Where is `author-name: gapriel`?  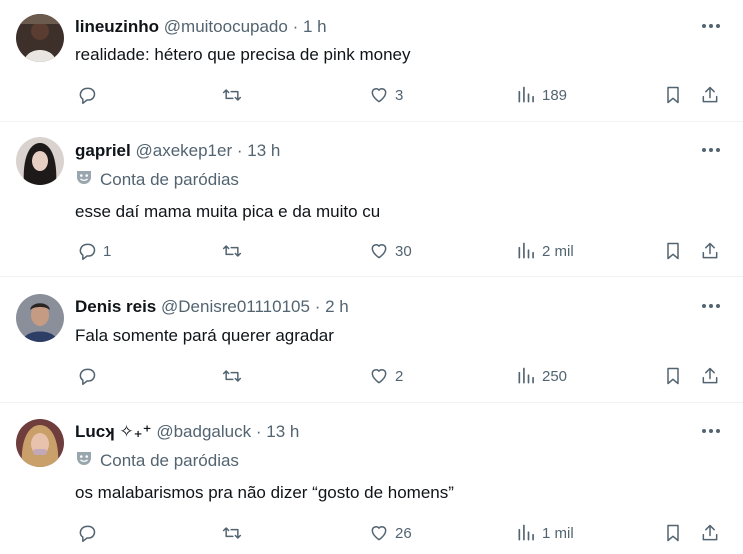
author-name: gapriel is located at coordinates (103, 150).